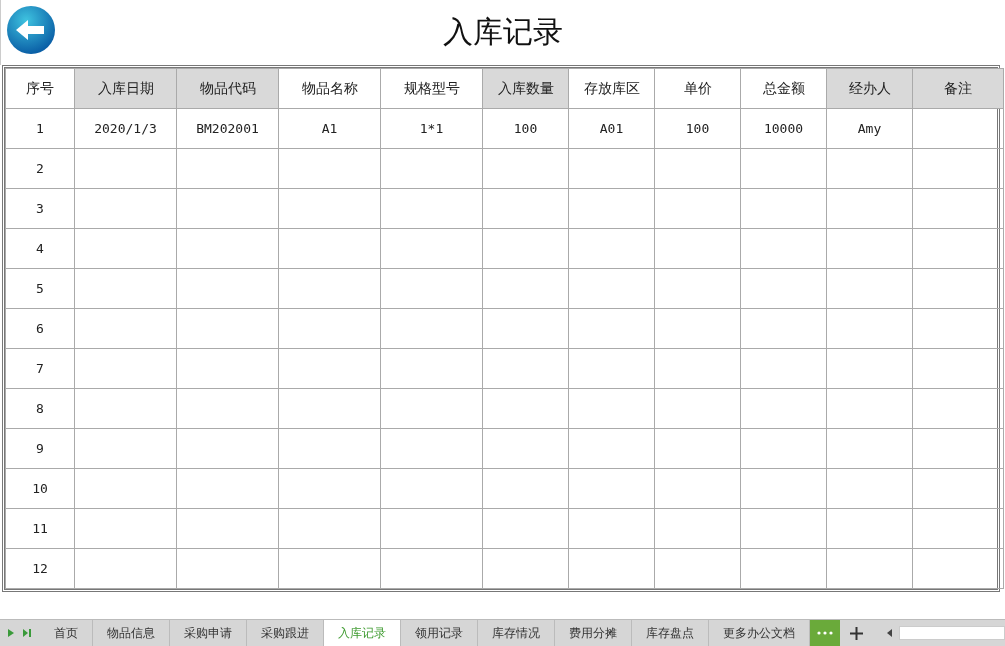 The height and width of the screenshot is (646, 1005). I want to click on first-sheet-icon, so click(11, 633).